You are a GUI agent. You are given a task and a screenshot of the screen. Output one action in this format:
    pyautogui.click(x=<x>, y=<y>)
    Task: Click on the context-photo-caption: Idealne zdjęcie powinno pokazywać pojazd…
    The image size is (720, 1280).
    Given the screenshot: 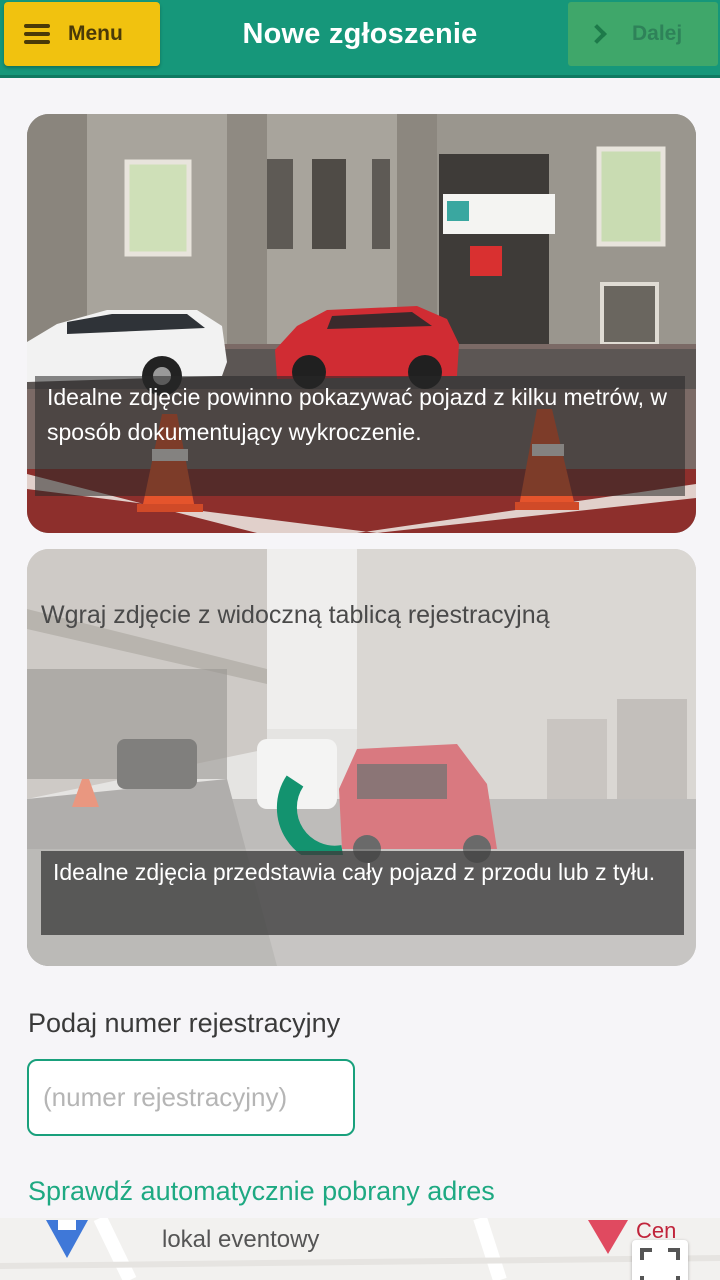 What is the action you would take?
    pyautogui.click(x=360, y=436)
    